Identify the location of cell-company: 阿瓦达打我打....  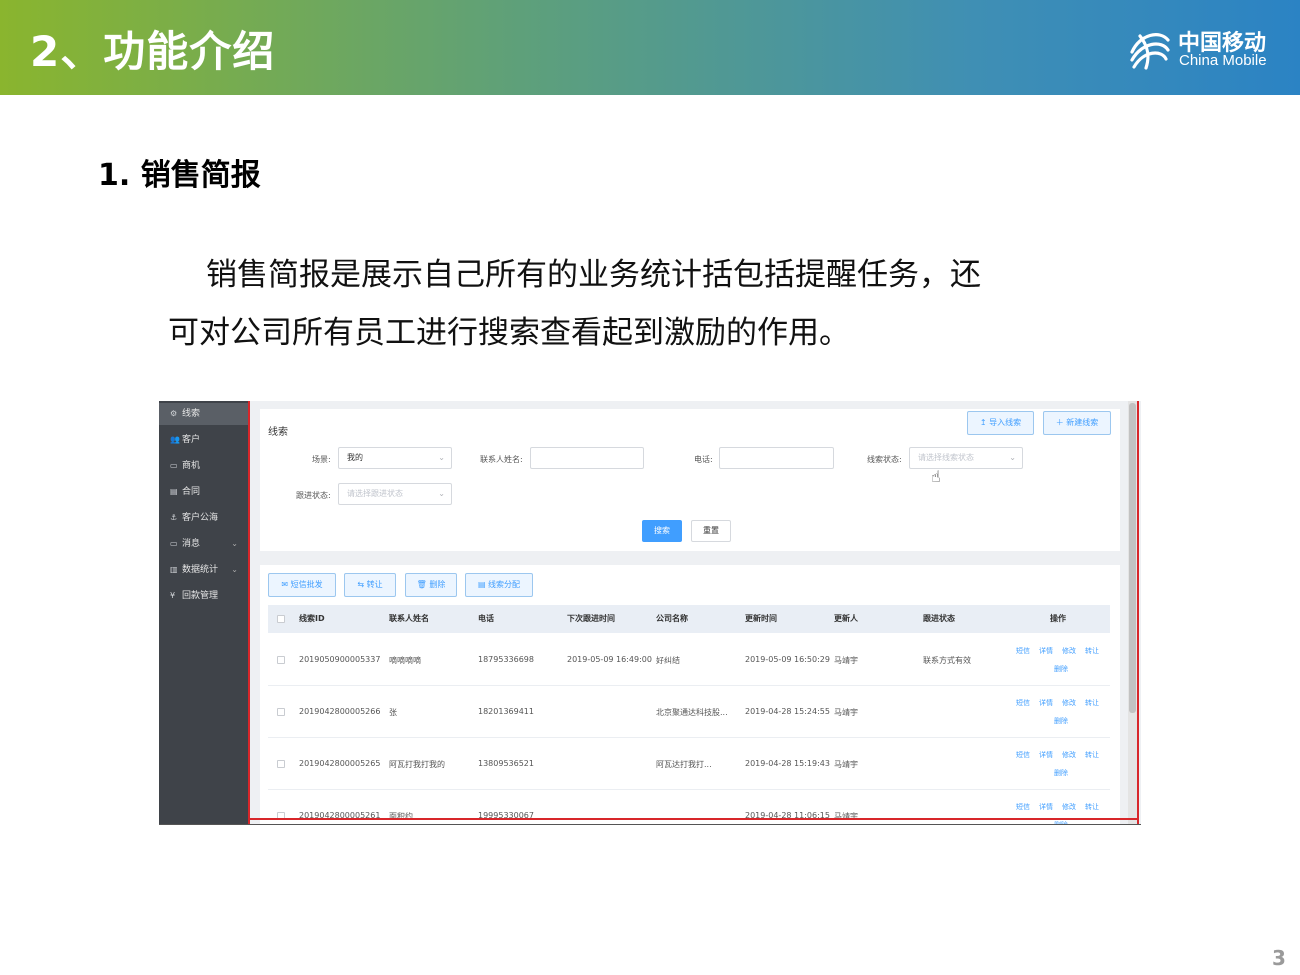
(684, 764).